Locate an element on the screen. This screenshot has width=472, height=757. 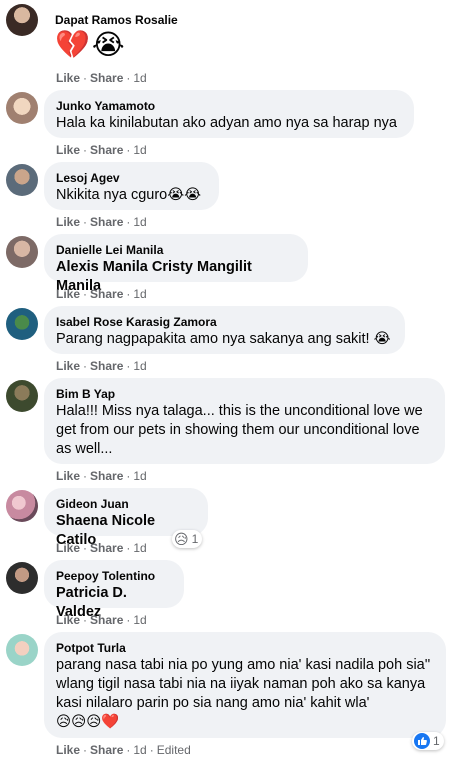
commenter-name: Isabel Rose Karasig Zamora is located at coordinates (224, 322).